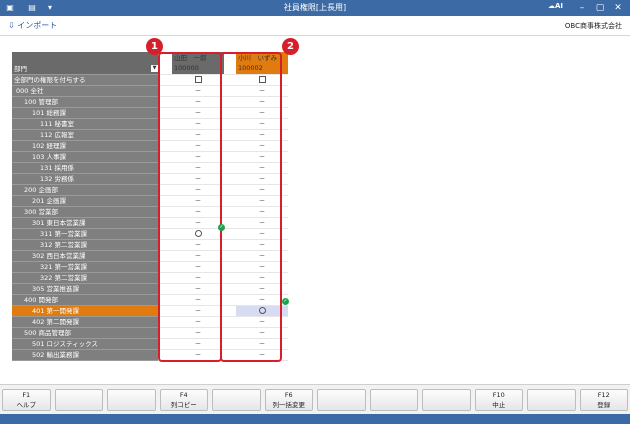  I want to click on callout-badge-1: 1, so click(154, 46).